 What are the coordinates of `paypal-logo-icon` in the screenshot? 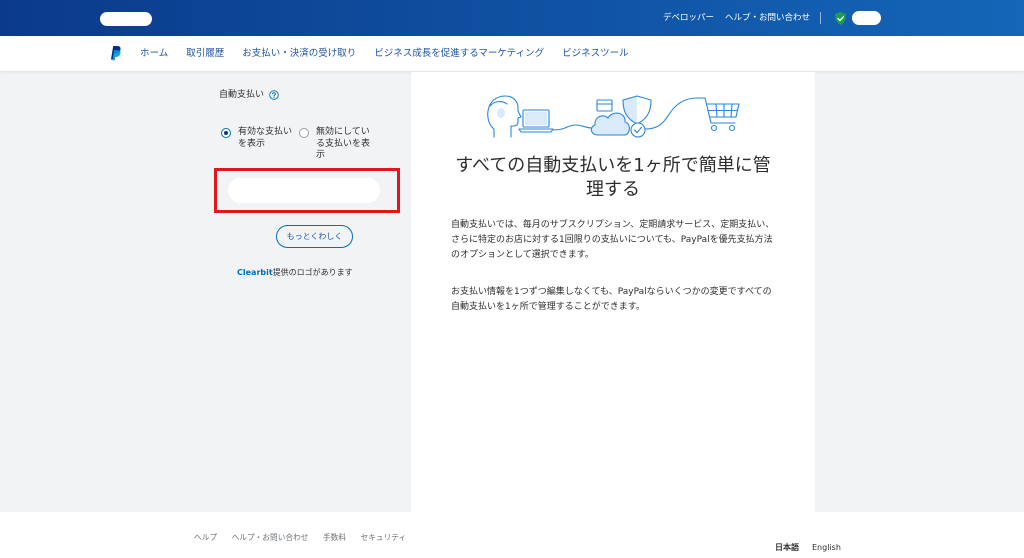 It's located at (114, 53).